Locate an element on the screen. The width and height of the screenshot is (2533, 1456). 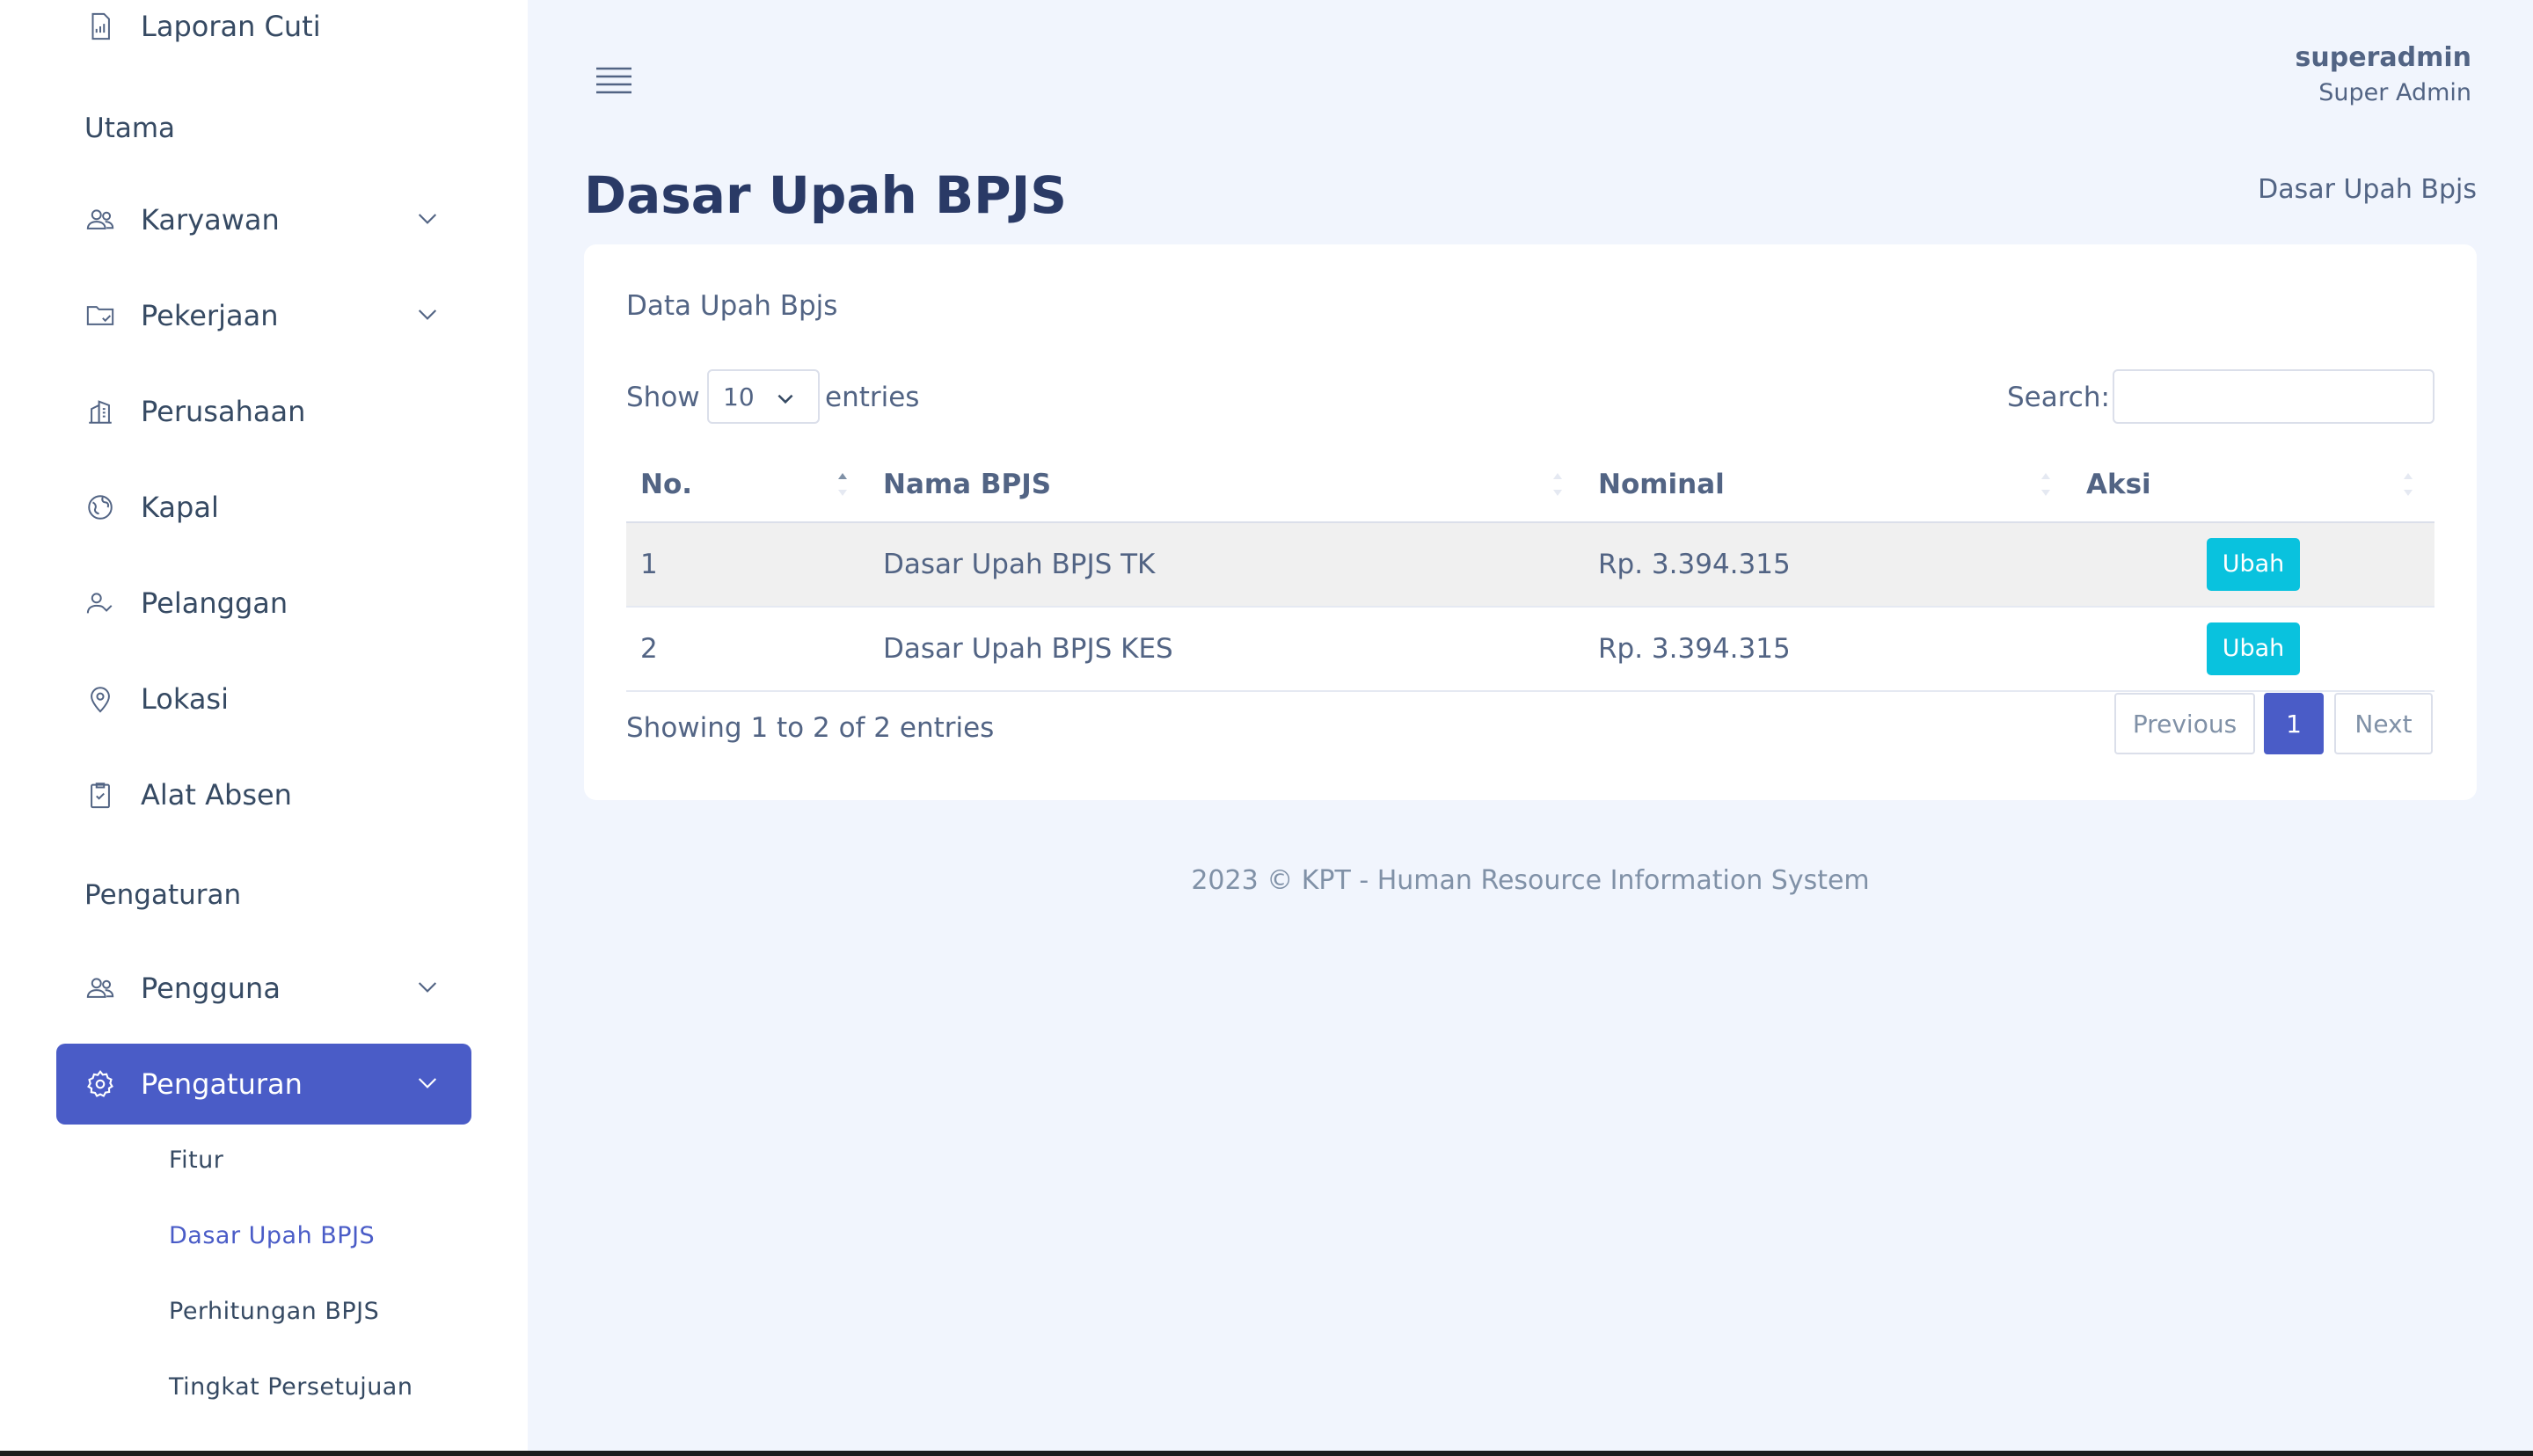
cell-nama: Dasar Upah BPJS KES is located at coordinates (1226, 649).